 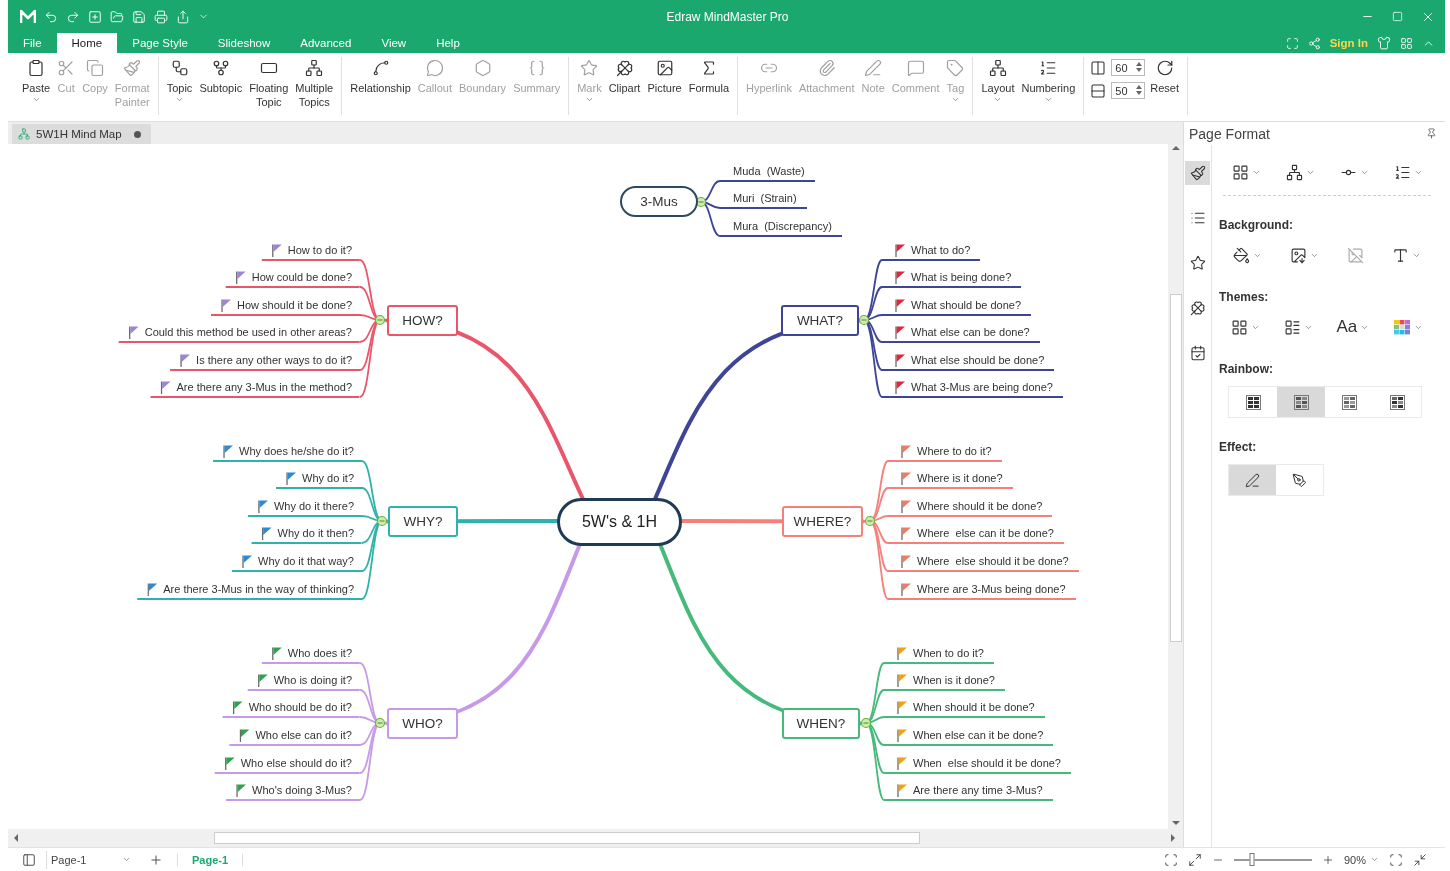 I want to click on ribbon-button: Layout, so click(x=998, y=86).